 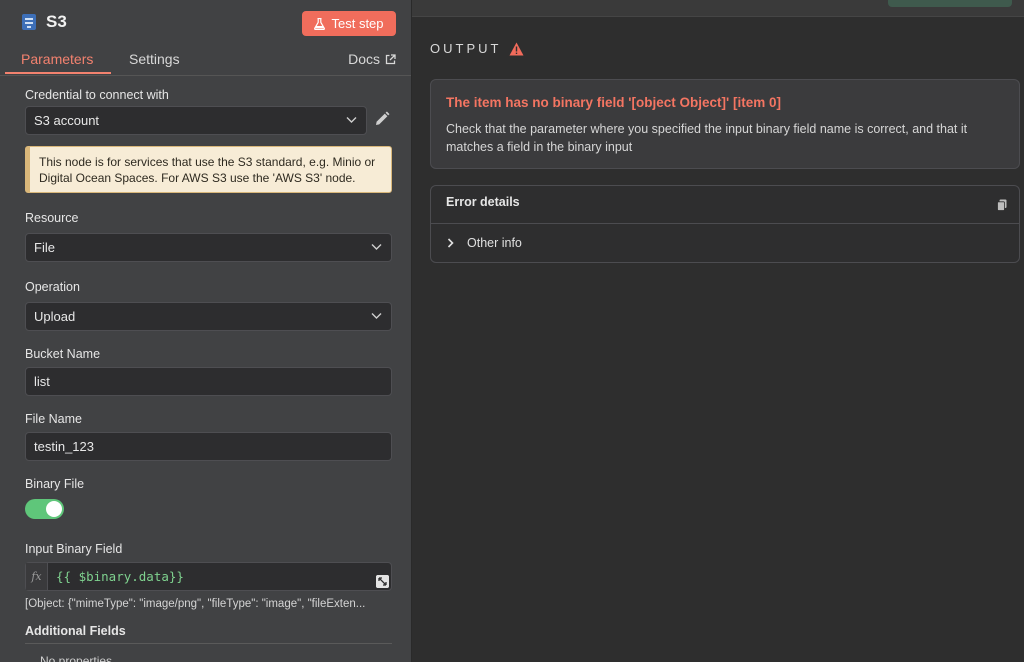 I want to click on file-name-value: testin_123, so click(x=64, y=446).